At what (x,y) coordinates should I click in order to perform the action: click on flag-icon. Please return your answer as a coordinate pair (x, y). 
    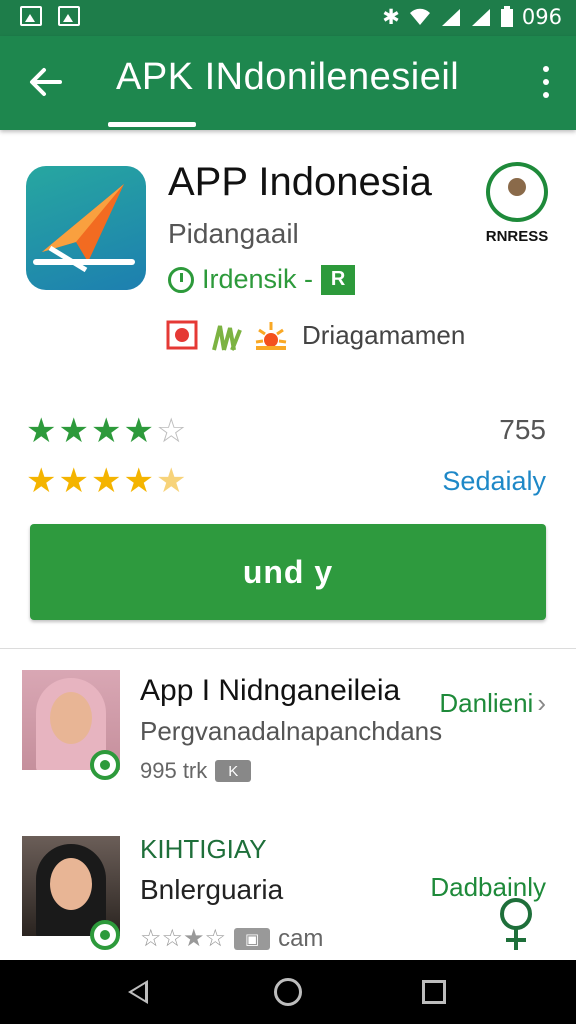
    Looking at the image, I should click on (182, 335).